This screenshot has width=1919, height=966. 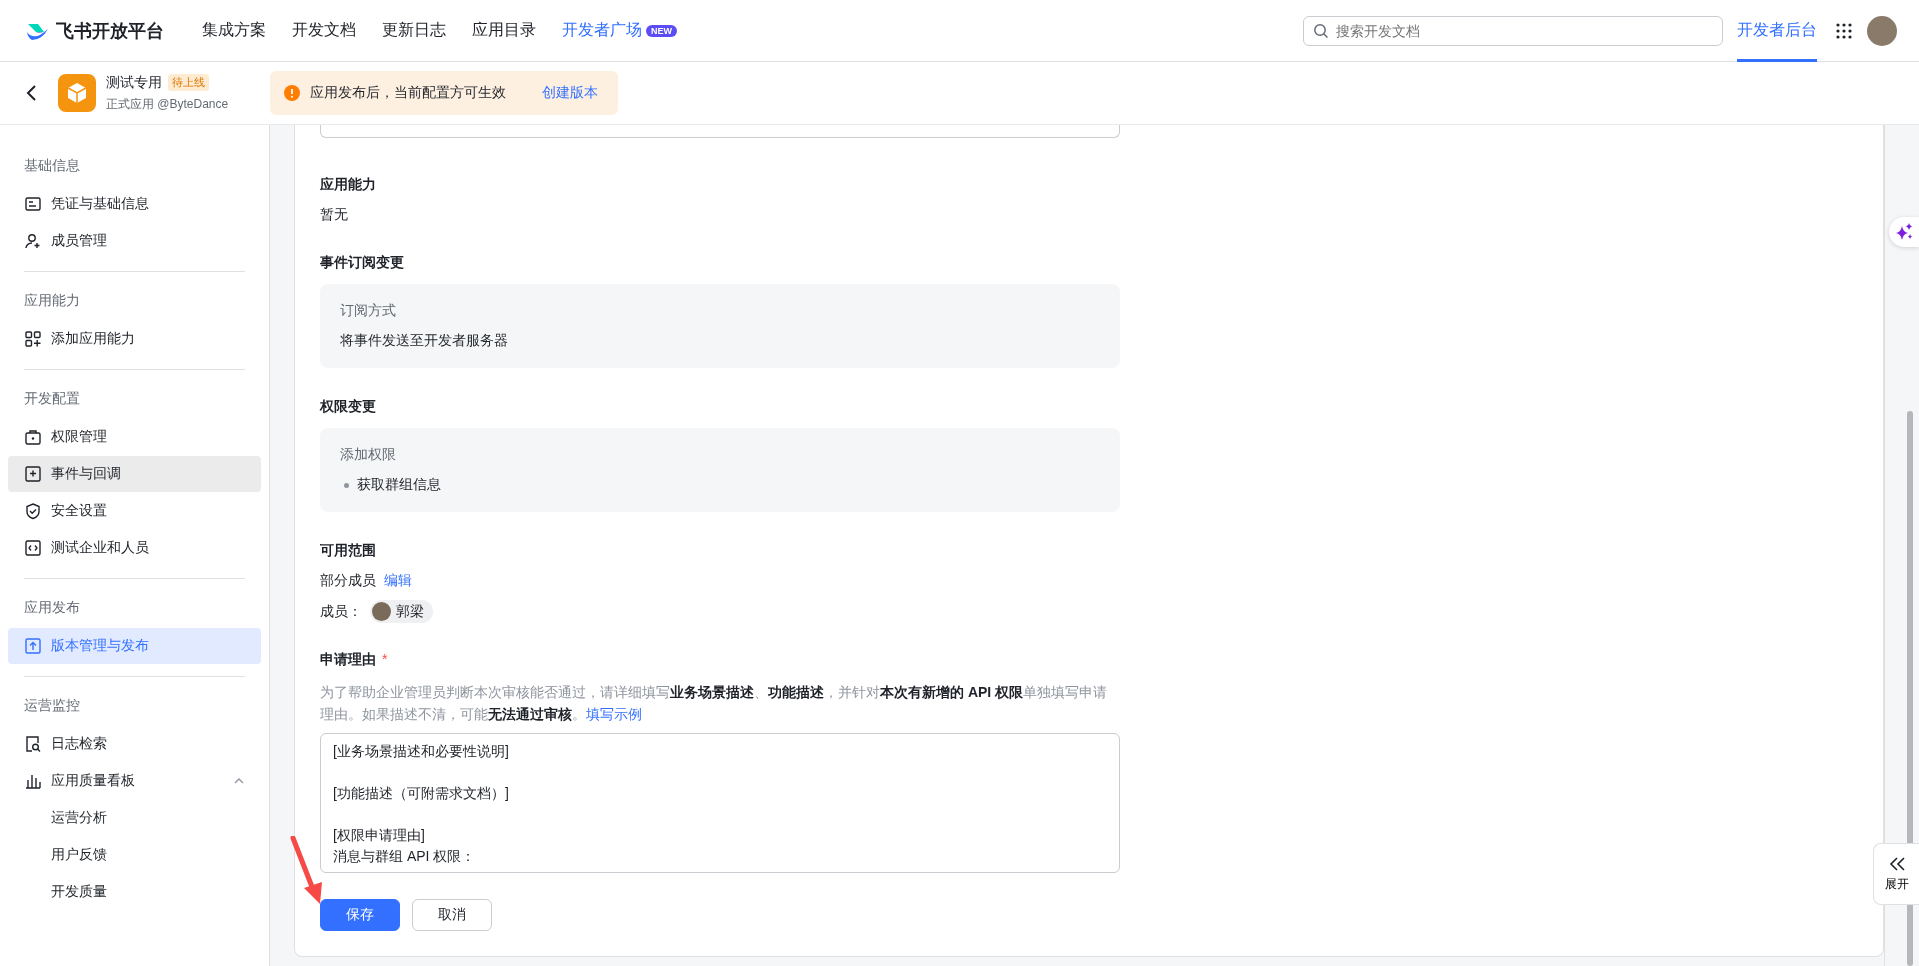 What do you see at coordinates (381, 611) in the screenshot?
I see `member-avatar` at bounding box center [381, 611].